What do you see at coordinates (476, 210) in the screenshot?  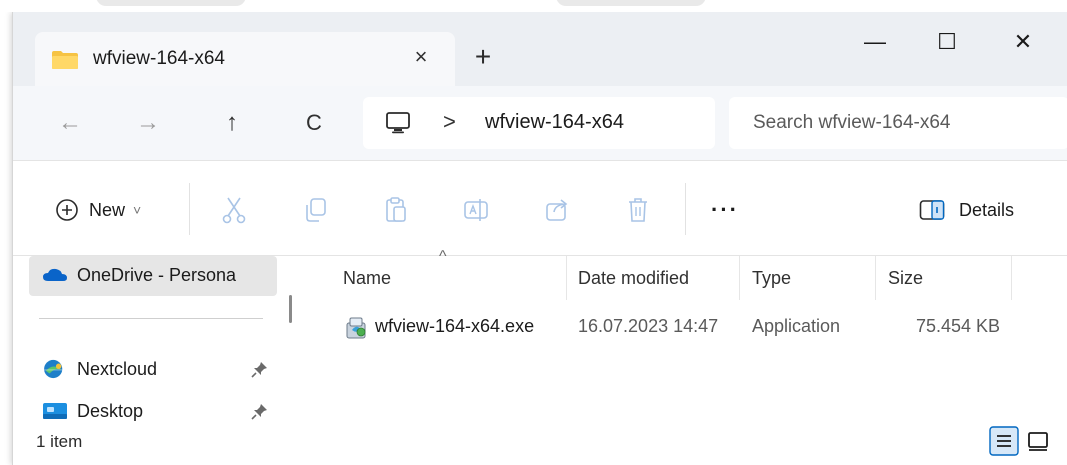 I see `rename-icon` at bounding box center [476, 210].